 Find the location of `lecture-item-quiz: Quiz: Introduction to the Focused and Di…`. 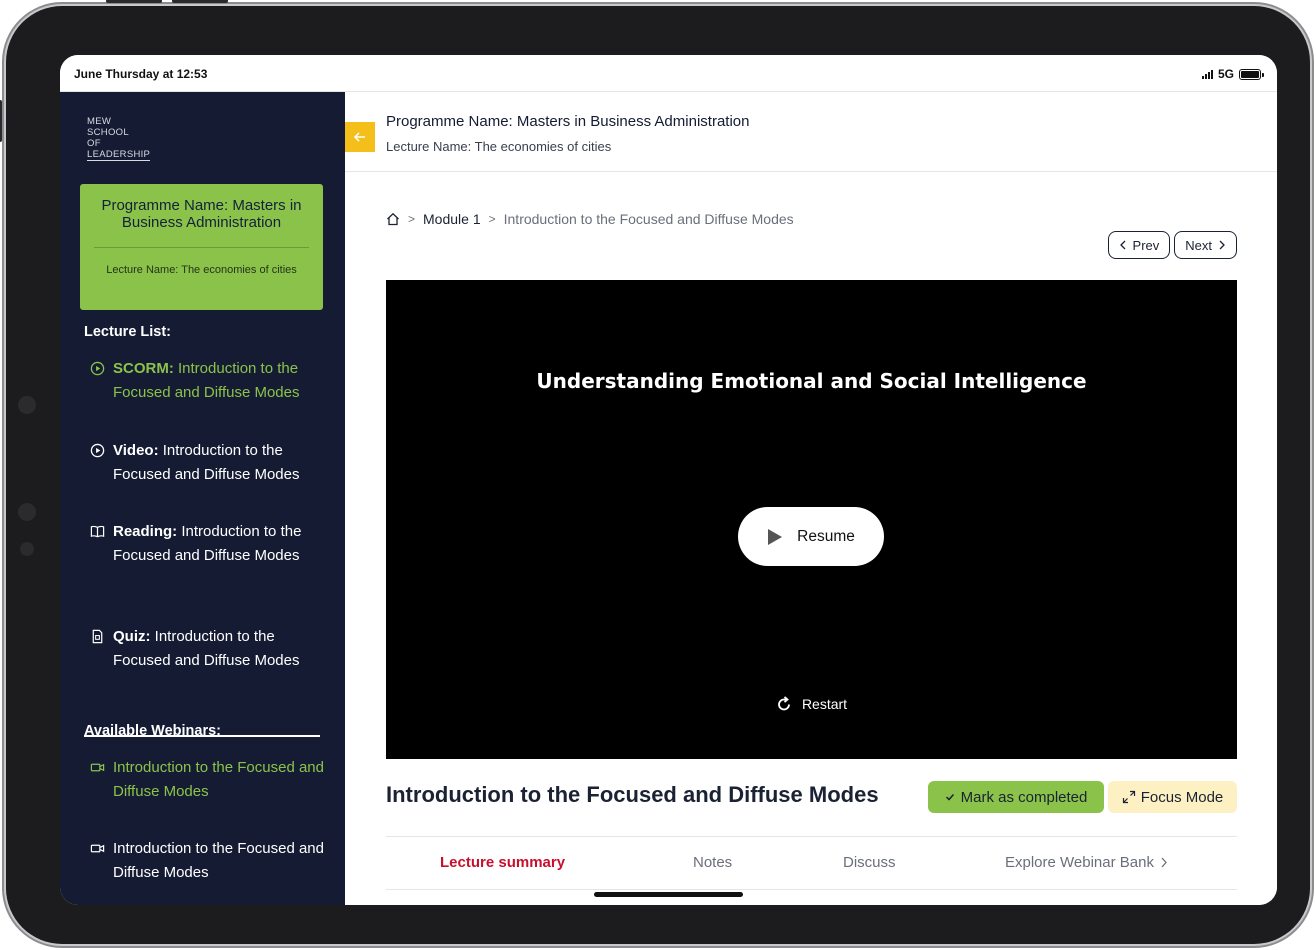

lecture-item-quiz: Quiz: Introduction to the Focused and Di… is located at coordinates (210, 648).